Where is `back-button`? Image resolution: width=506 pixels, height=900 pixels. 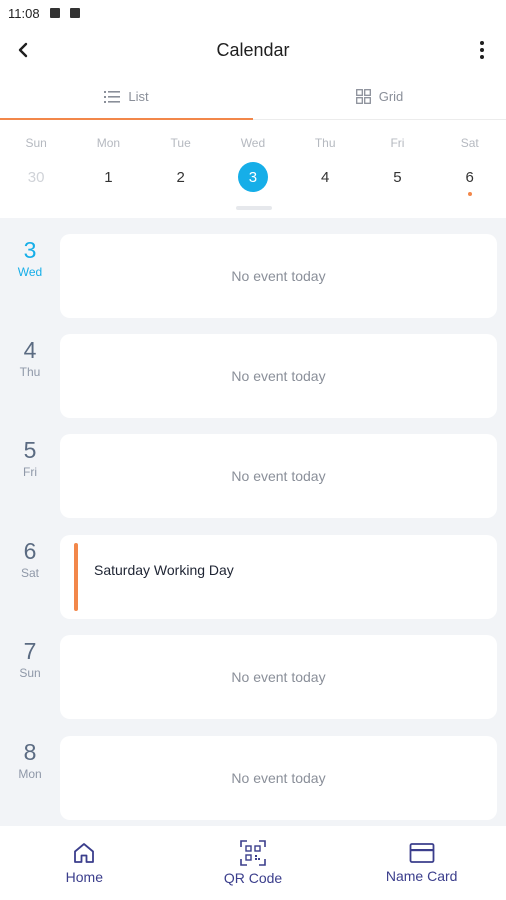 back-button is located at coordinates (24, 50).